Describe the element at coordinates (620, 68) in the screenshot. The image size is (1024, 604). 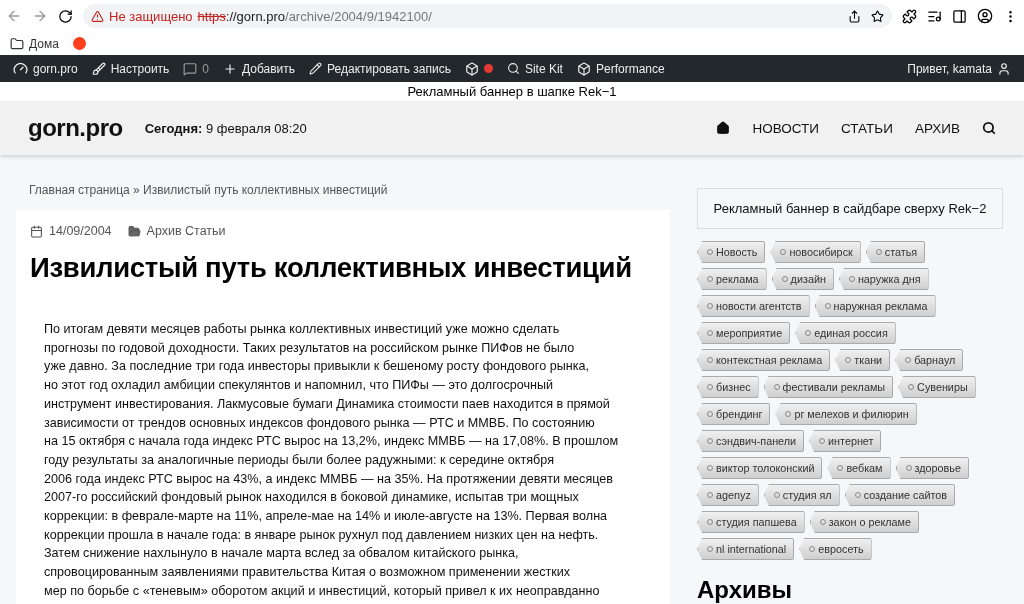
I see `admin-bar-item: Performance` at that location.